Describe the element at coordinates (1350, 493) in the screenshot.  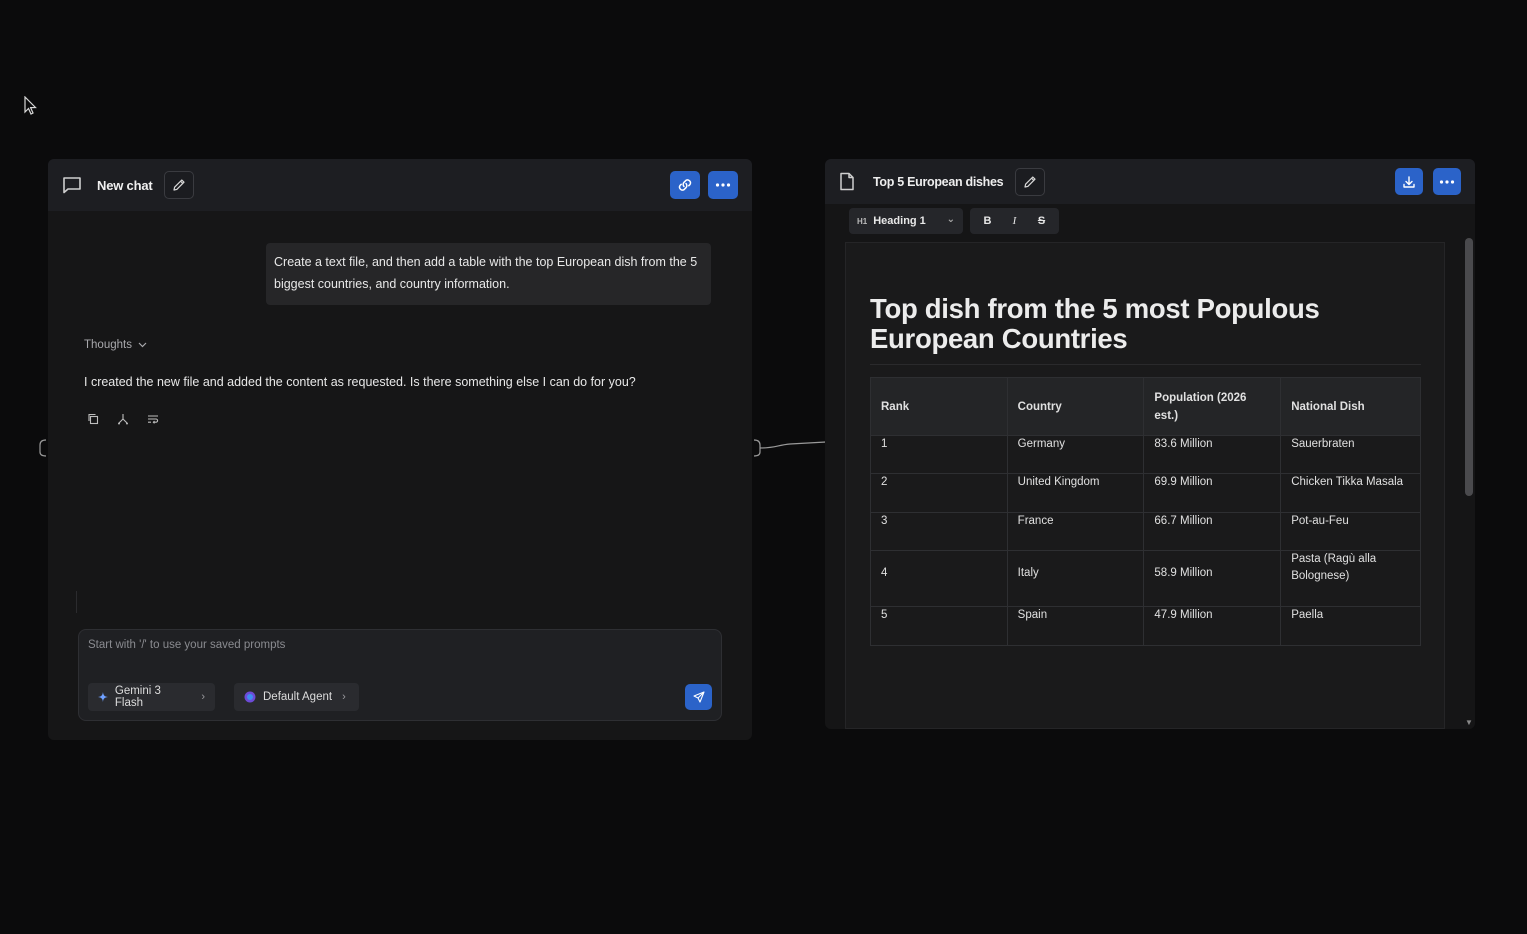
I see `table-cell: Chicken Tikka Masala` at that location.